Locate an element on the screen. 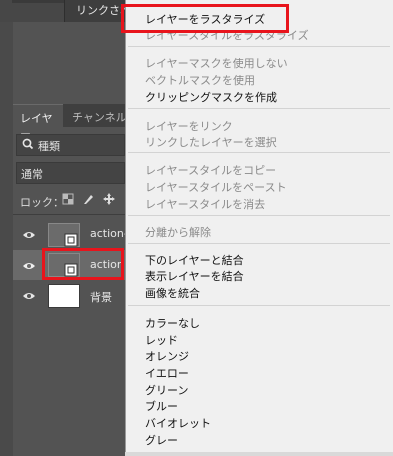  menu-item-link-layers: レイヤーをリンク is located at coordinates (189, 126).